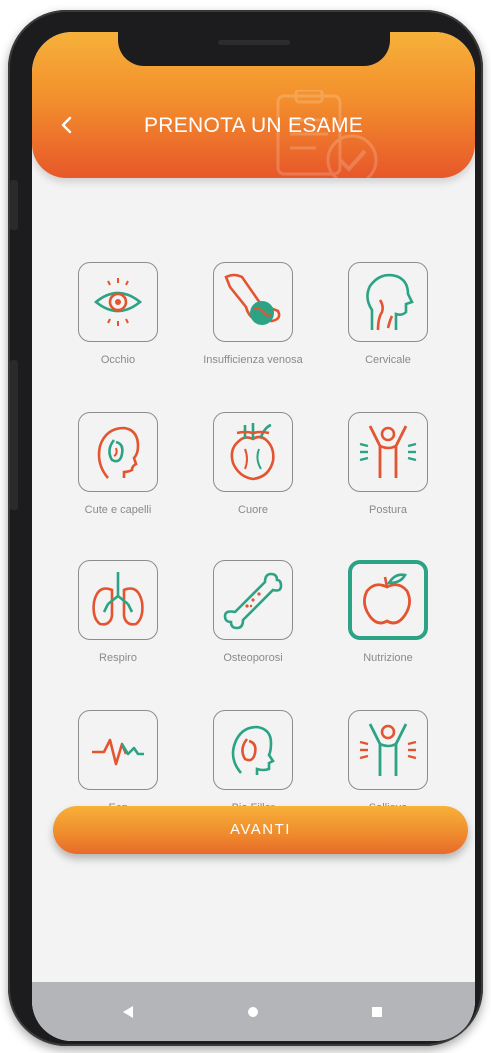  I want to click on page-title: PRENOTA UN ESAME, so click(253, 125).